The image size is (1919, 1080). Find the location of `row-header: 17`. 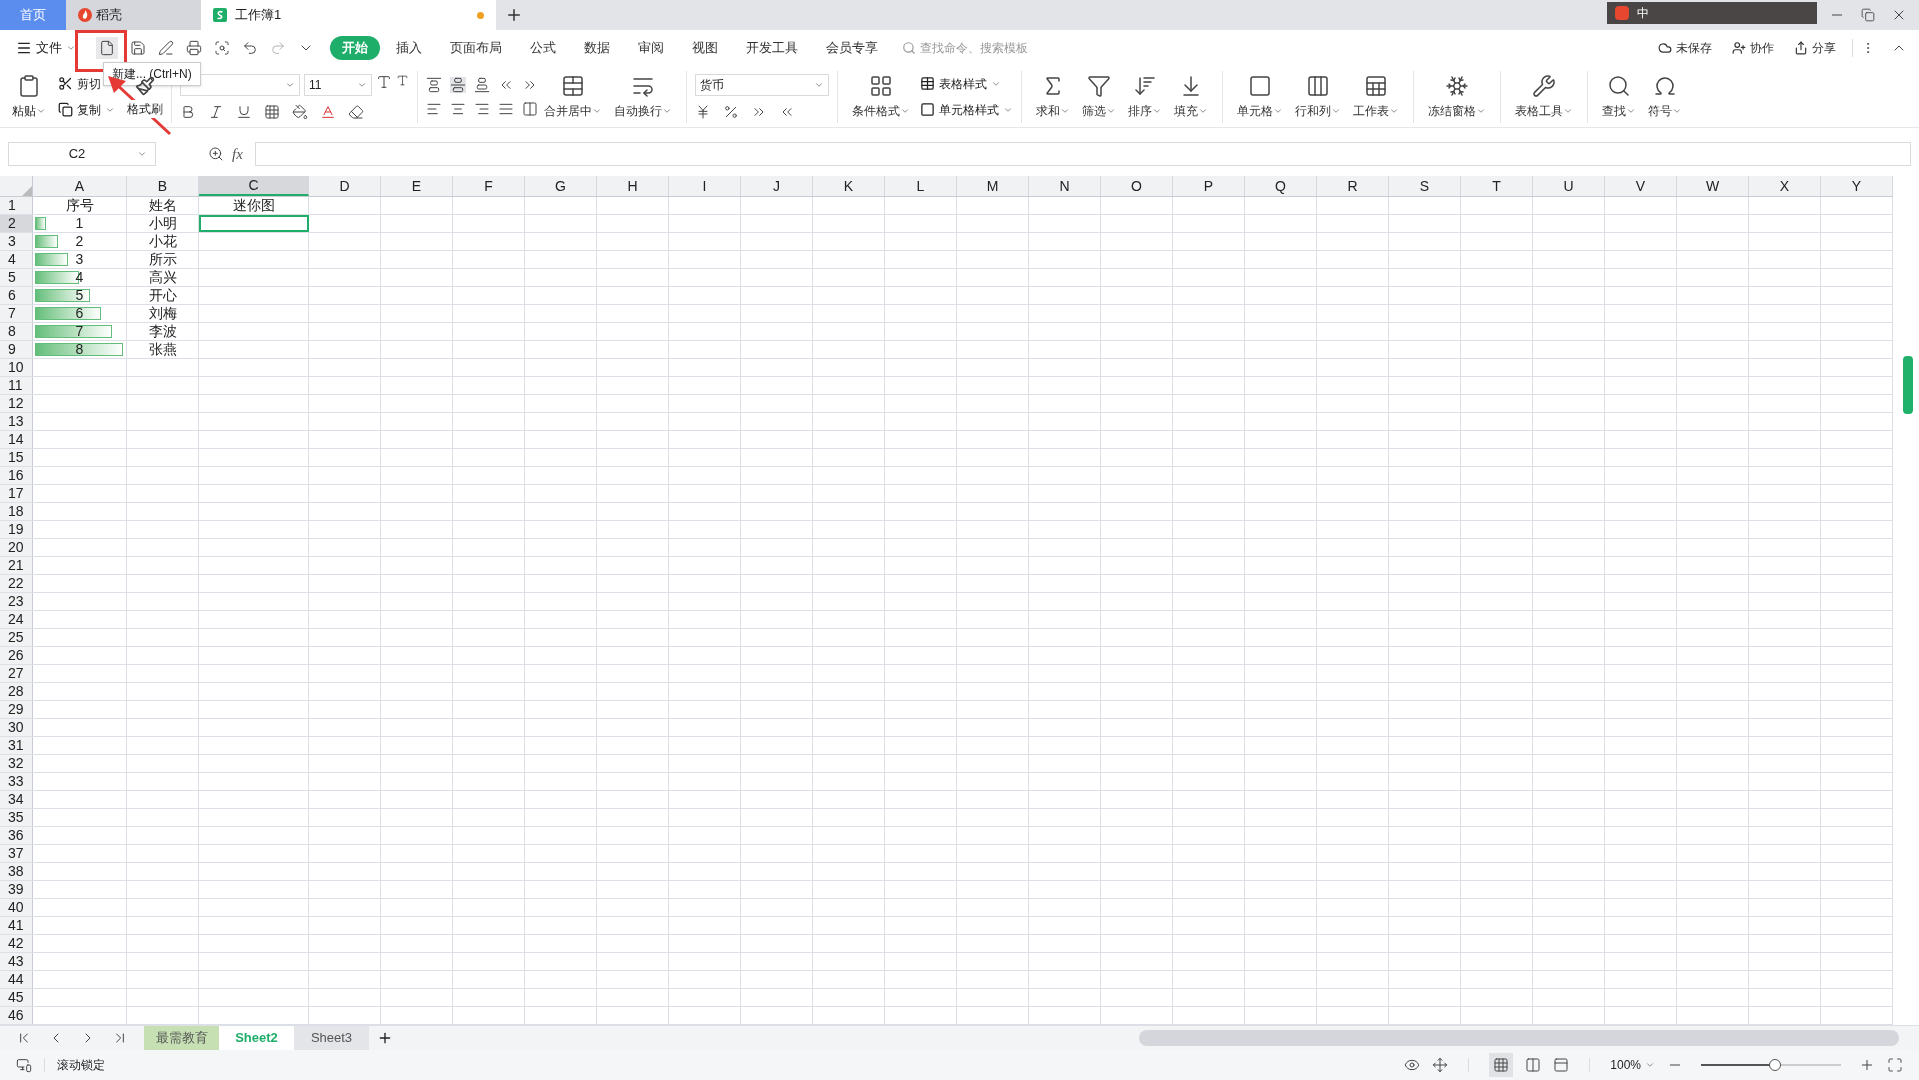

row-header: 17 is located at coordinates (16, 493).